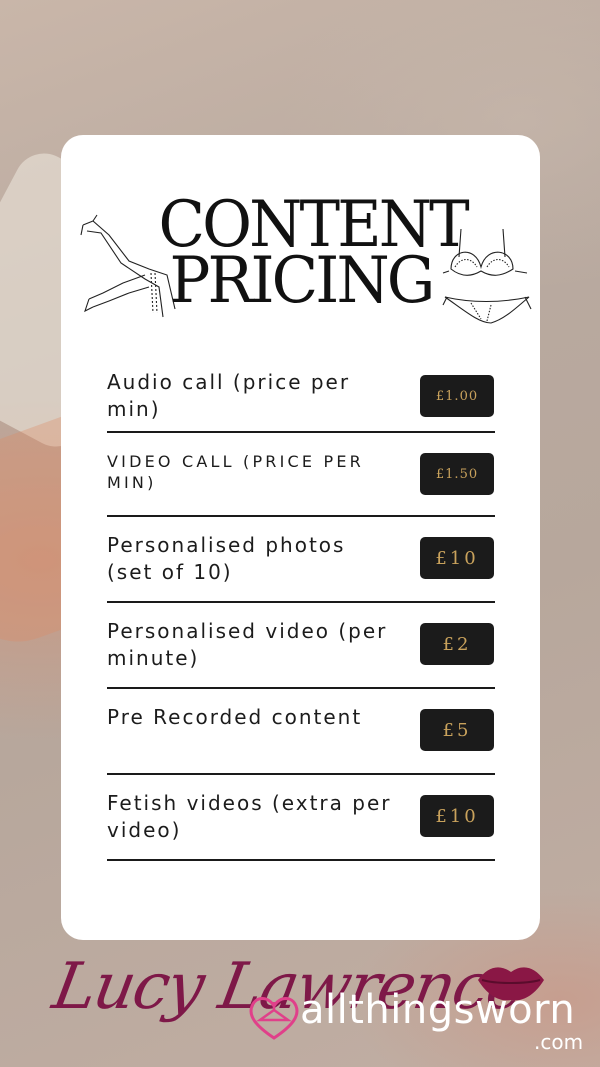  What do you see at coordinates (274, 1018) in the screenshot?
I see `heart-hanger-icon` at bounding box center [274, 1018].